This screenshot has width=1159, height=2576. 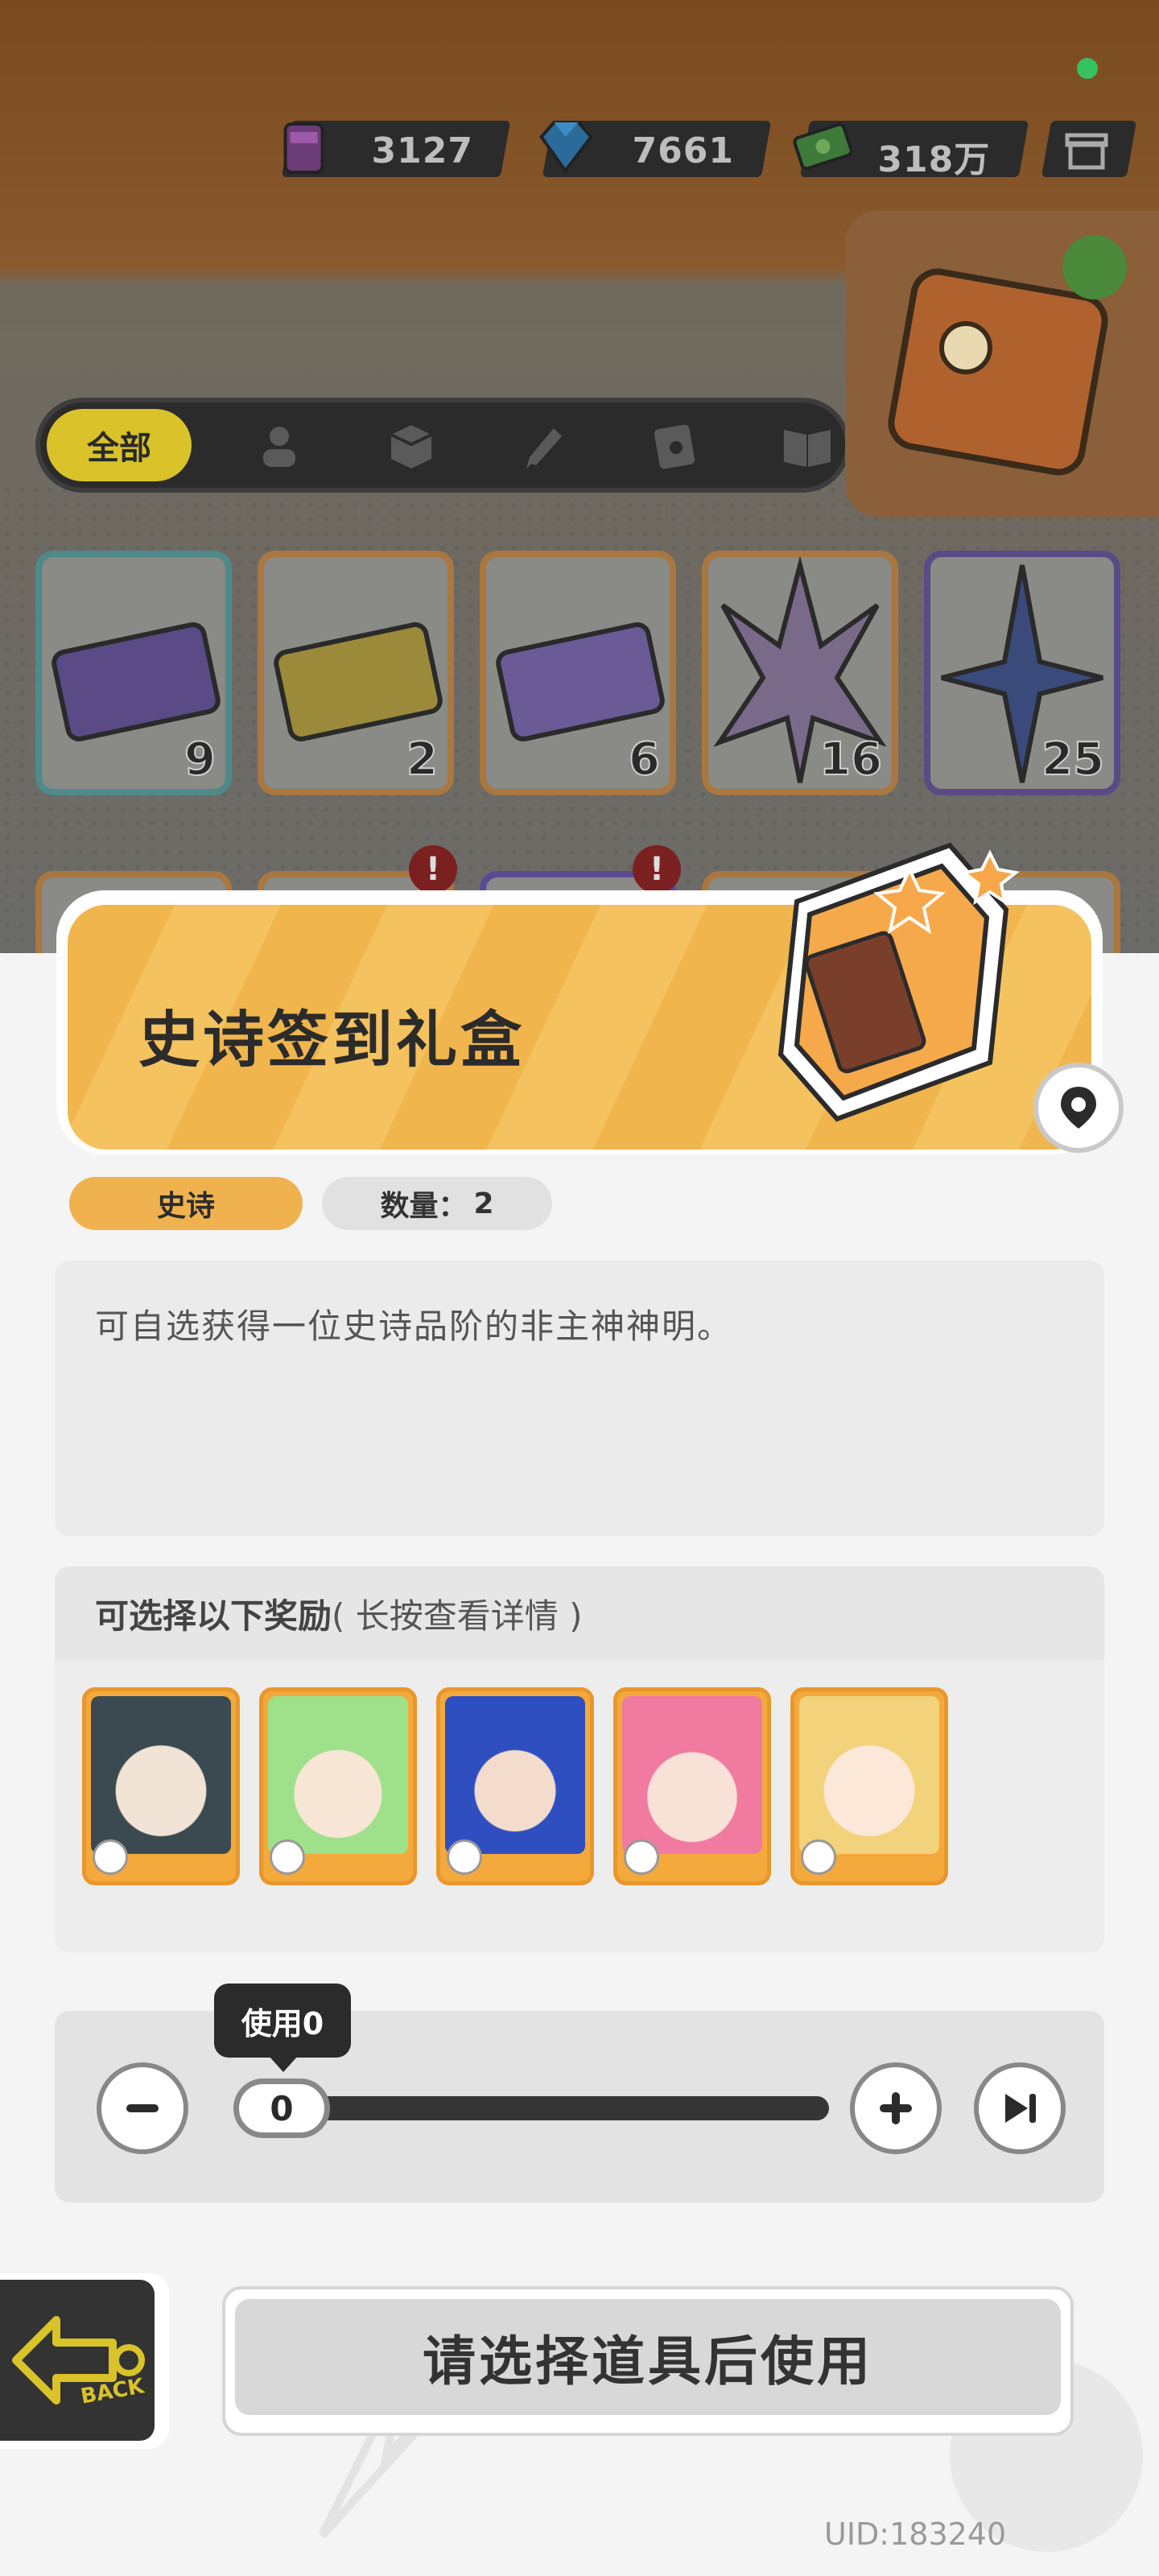 What do you see at coordinates (414, 1326) in the screenshot?
I see `item-description: 可自选获得一位史诗品阶的非主神神明。` at bounding box center [414, 1326].